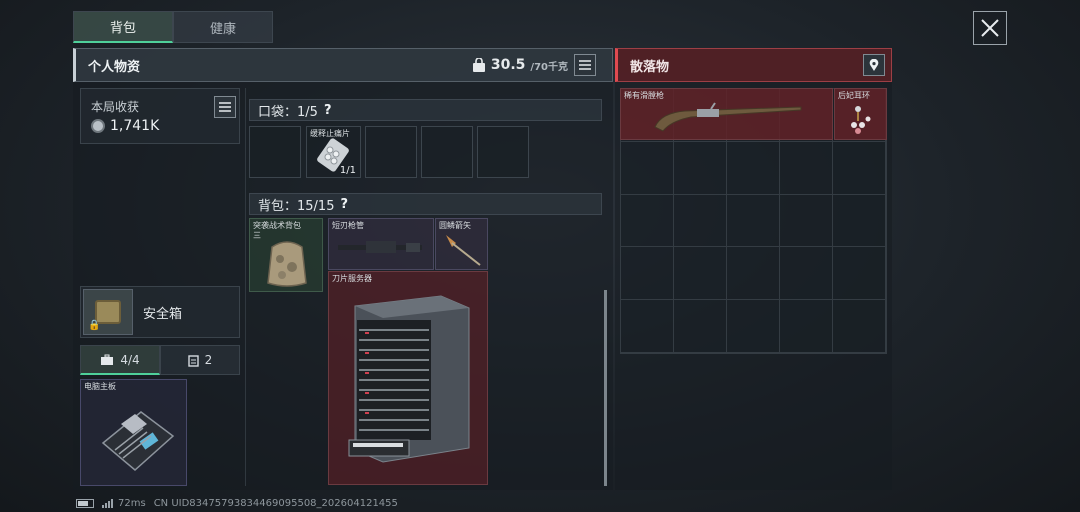 The width and height of the screenshot is (1080, 512). Describe the element at coordinates (85, 503) in the screenshot. I see `battery-icon` at that location.